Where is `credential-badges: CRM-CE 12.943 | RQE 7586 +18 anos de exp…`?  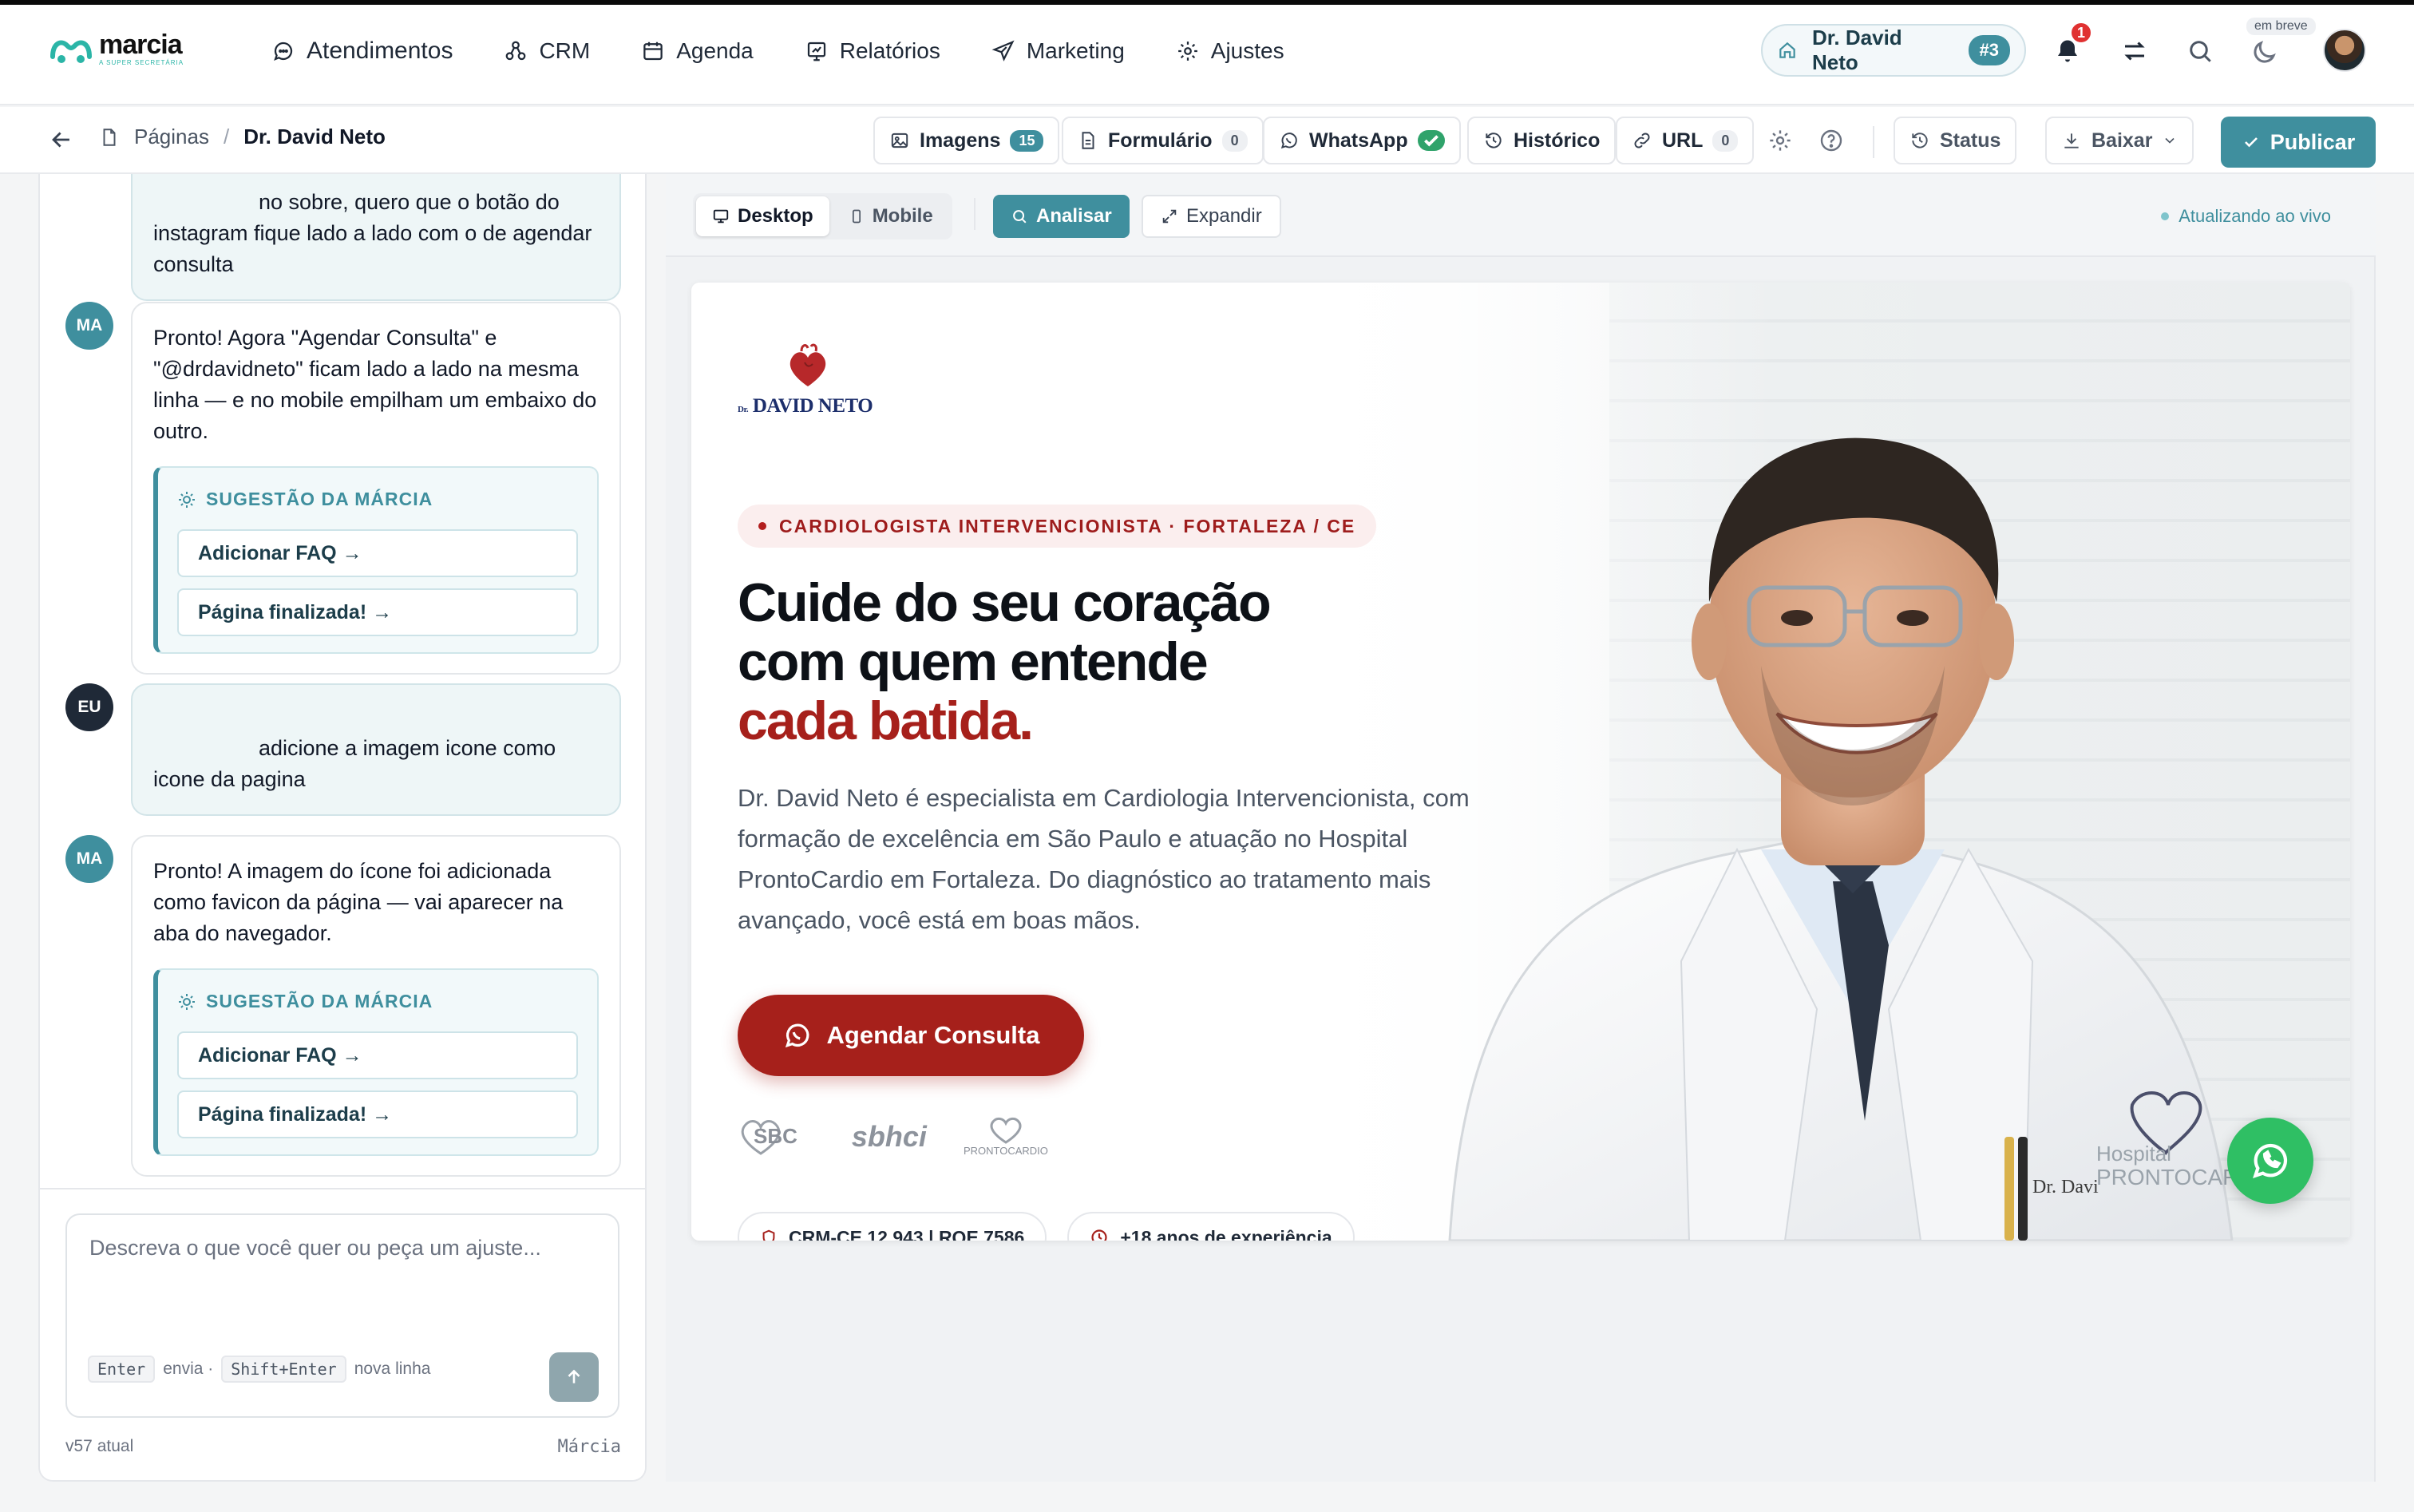
credential-badges: CRM-CE 12.943 | RQE 7586 +18 anos de exp… is located at coordinates (1046, 1226).